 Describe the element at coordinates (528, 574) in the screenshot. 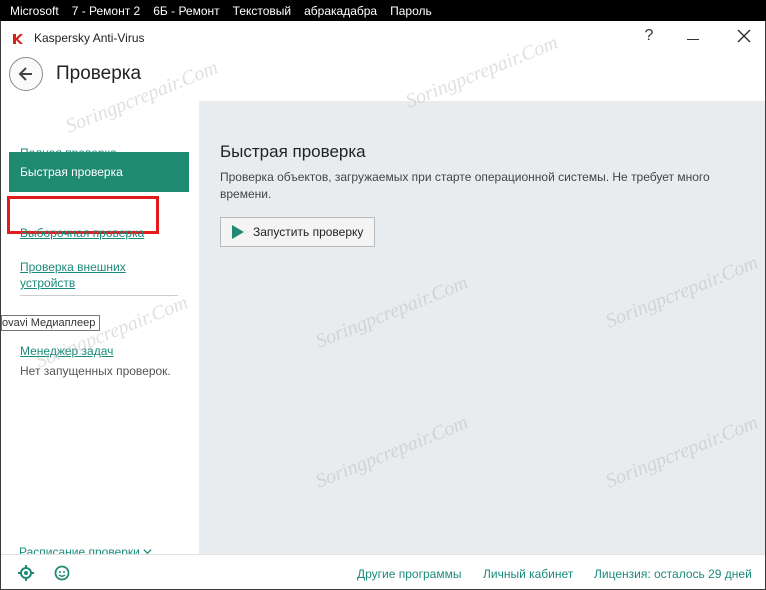

I see `personal-cabinet-link: Личный кабинет` at that location.